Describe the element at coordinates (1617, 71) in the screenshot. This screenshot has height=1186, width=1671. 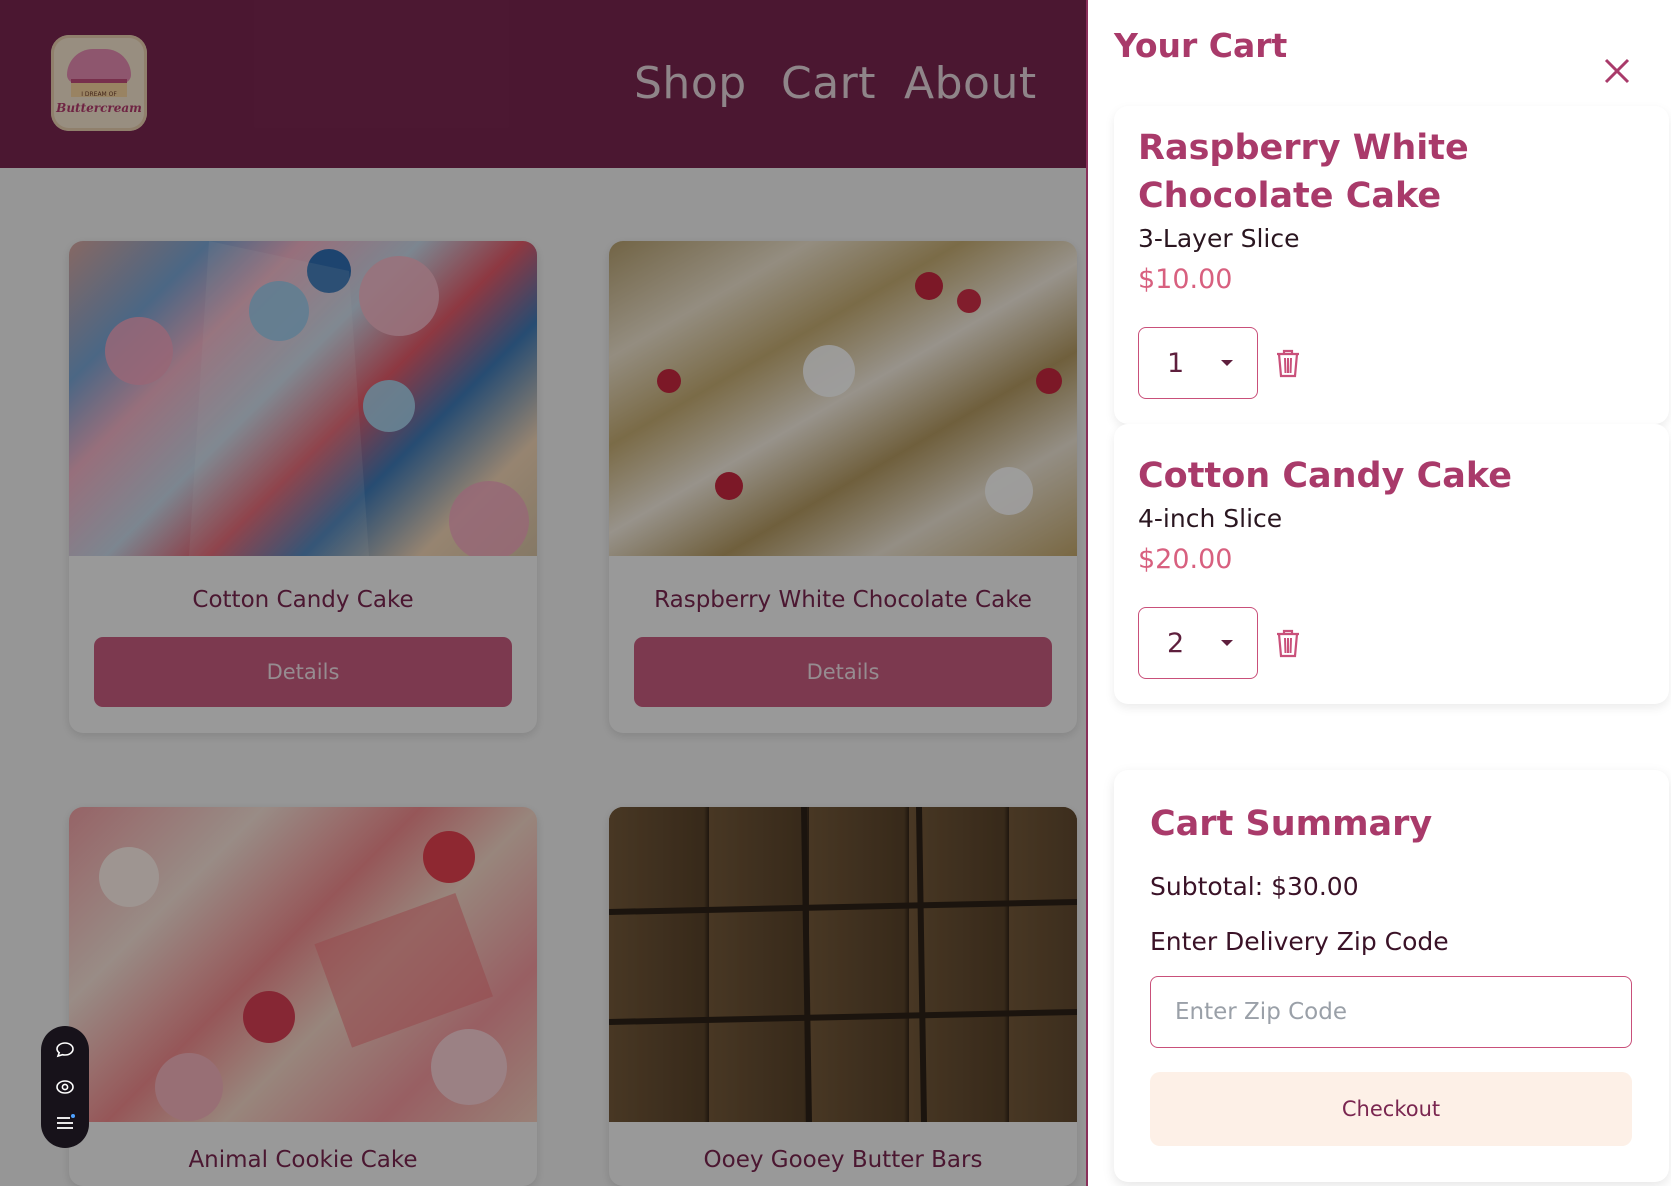
I see `close-icon` at that location.